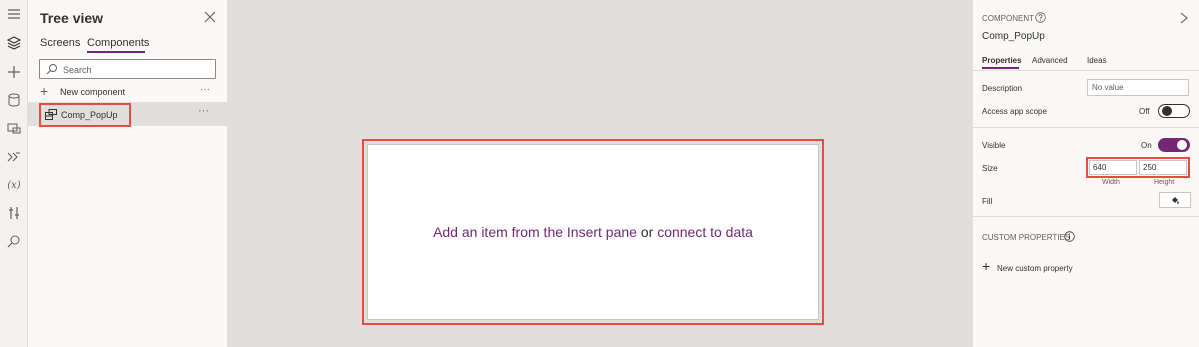 The width and height of the screenshot is (1199, 347). What do you see at coordinates (14, 128) in the screenshot?
I see `media-icon` at bounding box center [14, 128].